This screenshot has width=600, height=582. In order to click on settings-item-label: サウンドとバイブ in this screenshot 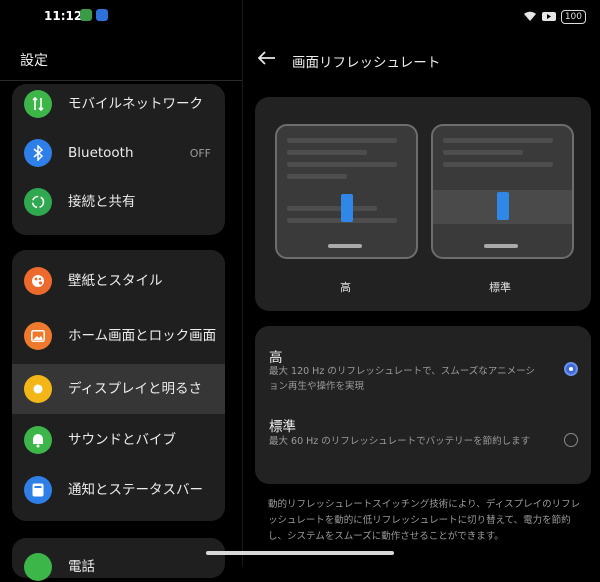, I will do `click(122, 440)`.